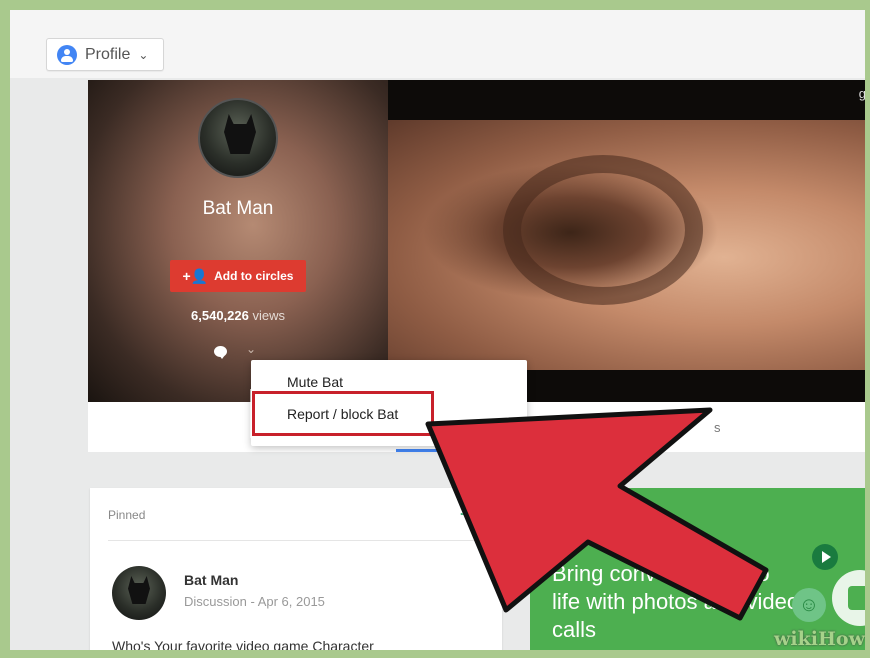 This screenshot has width=870, height=658. I want to click on watermark-how: How, so click(841, 639).